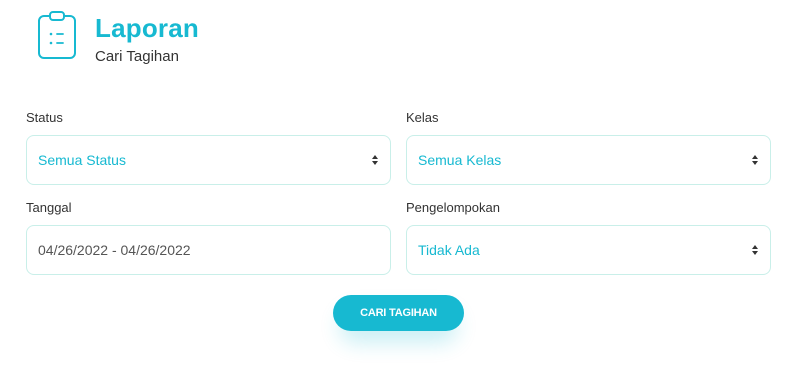  I want to click on search-button-wrap: CARI TAGIHAN, so click(398, 319).